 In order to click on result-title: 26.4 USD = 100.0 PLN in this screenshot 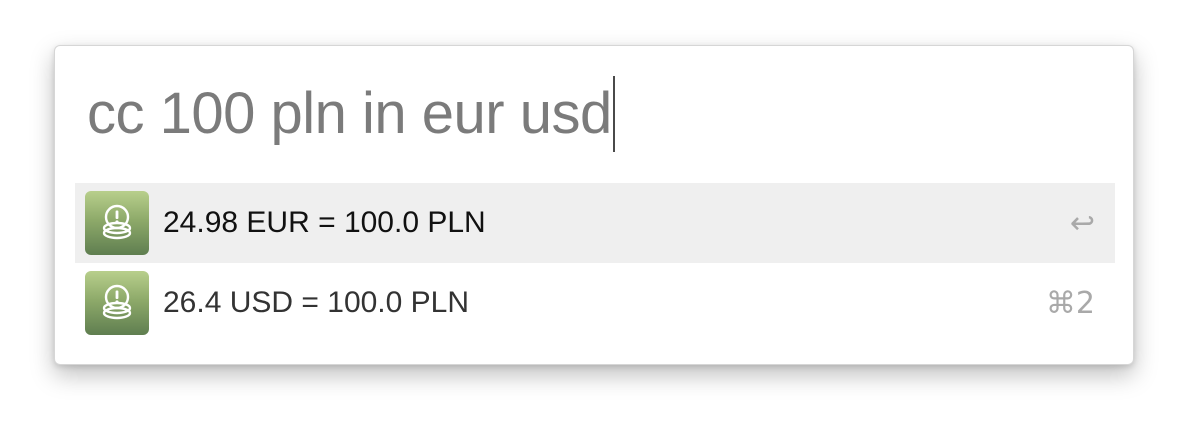, I will do `click(316, 302)`.